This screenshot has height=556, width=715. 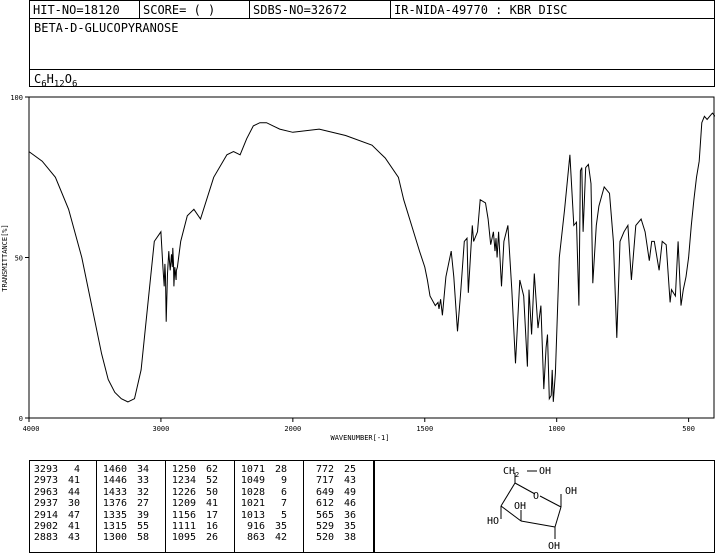 What do you see at coordinates (160, 429) in the screenshot?
I see `x-tick-label: 3000` at bounding box center [160, 429].